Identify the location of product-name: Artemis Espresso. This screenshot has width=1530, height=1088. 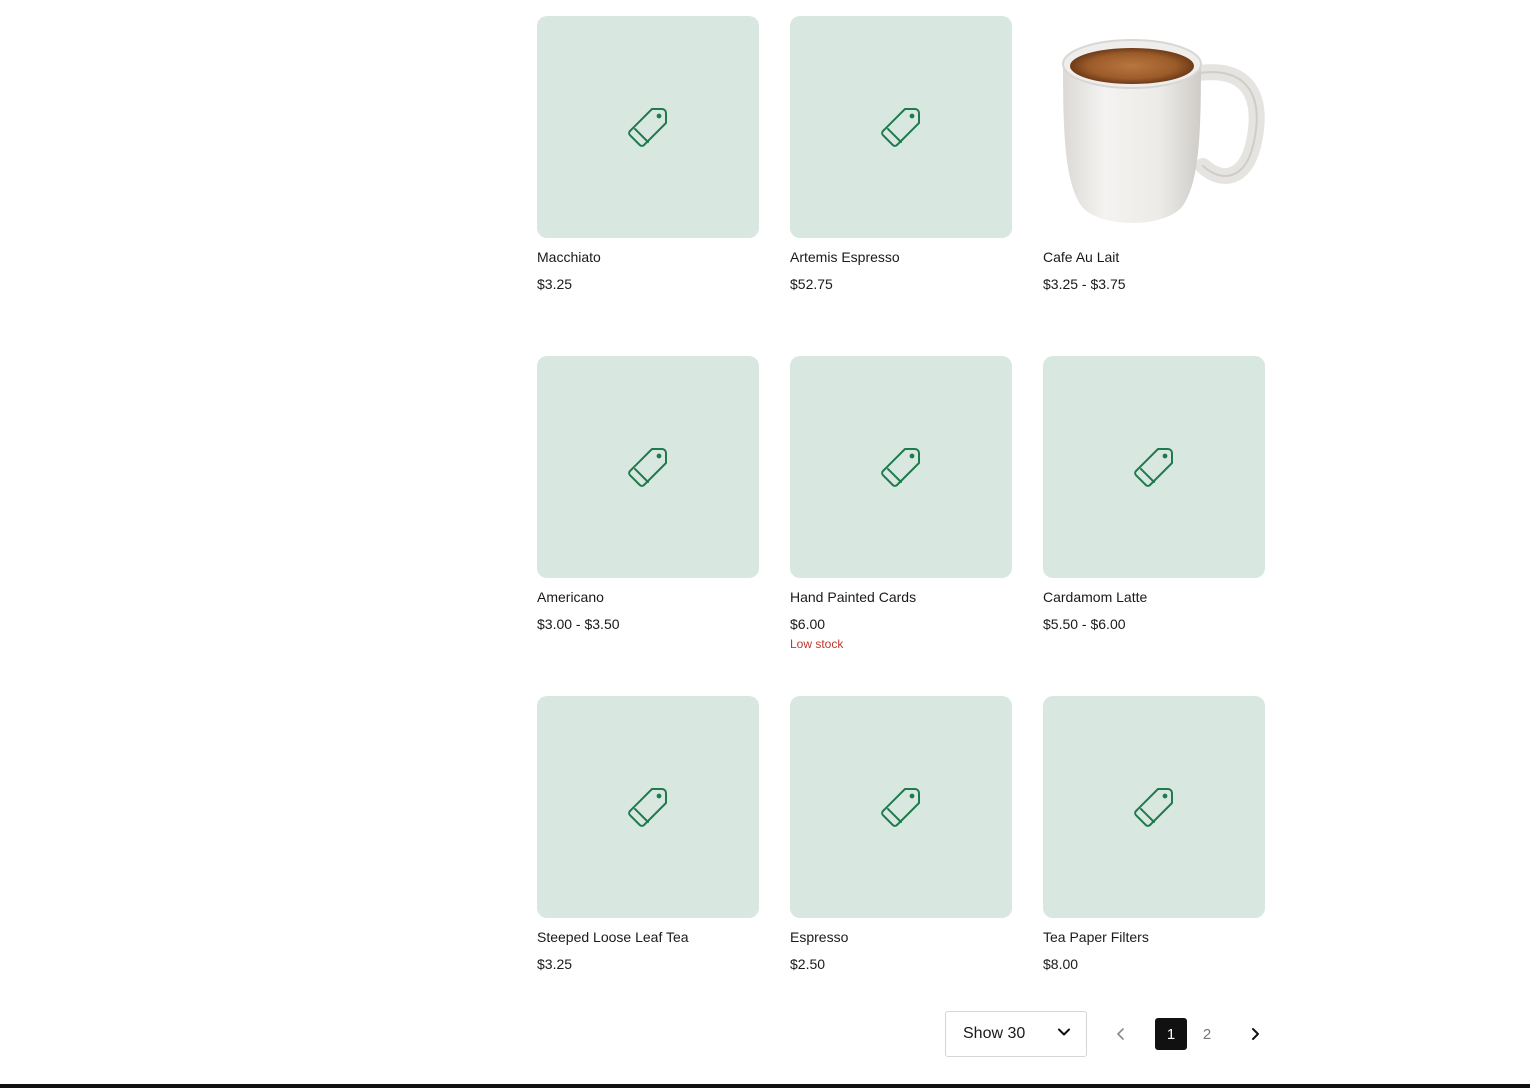
(901, 257).